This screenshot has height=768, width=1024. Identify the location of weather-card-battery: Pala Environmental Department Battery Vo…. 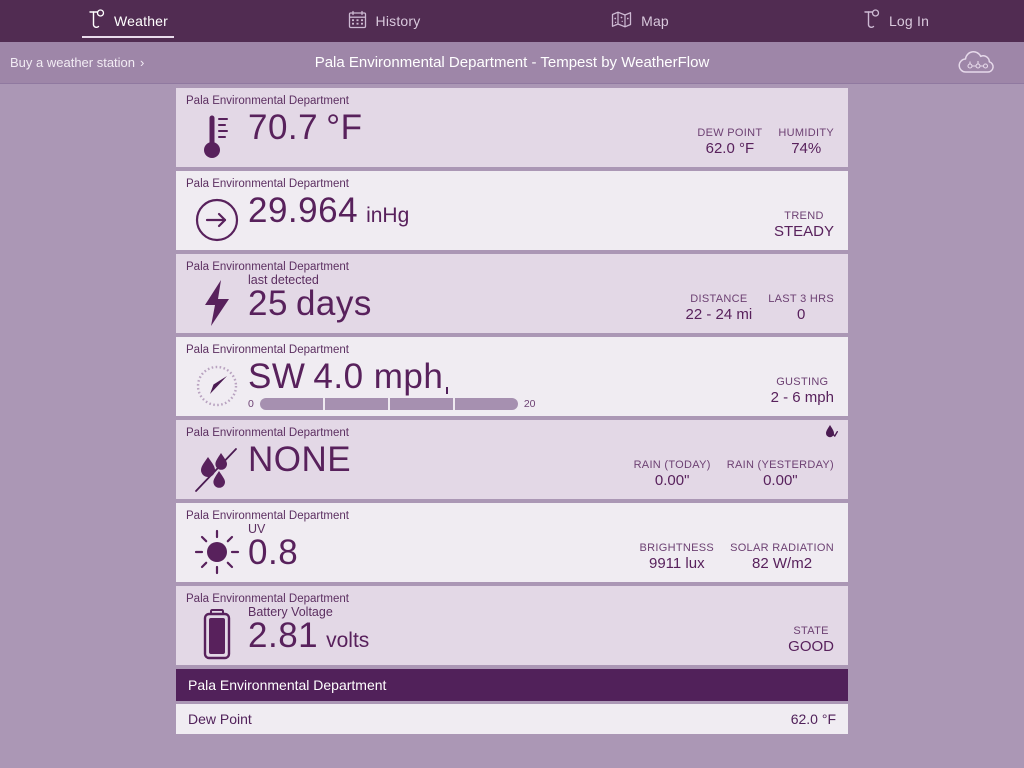
(512, 625).